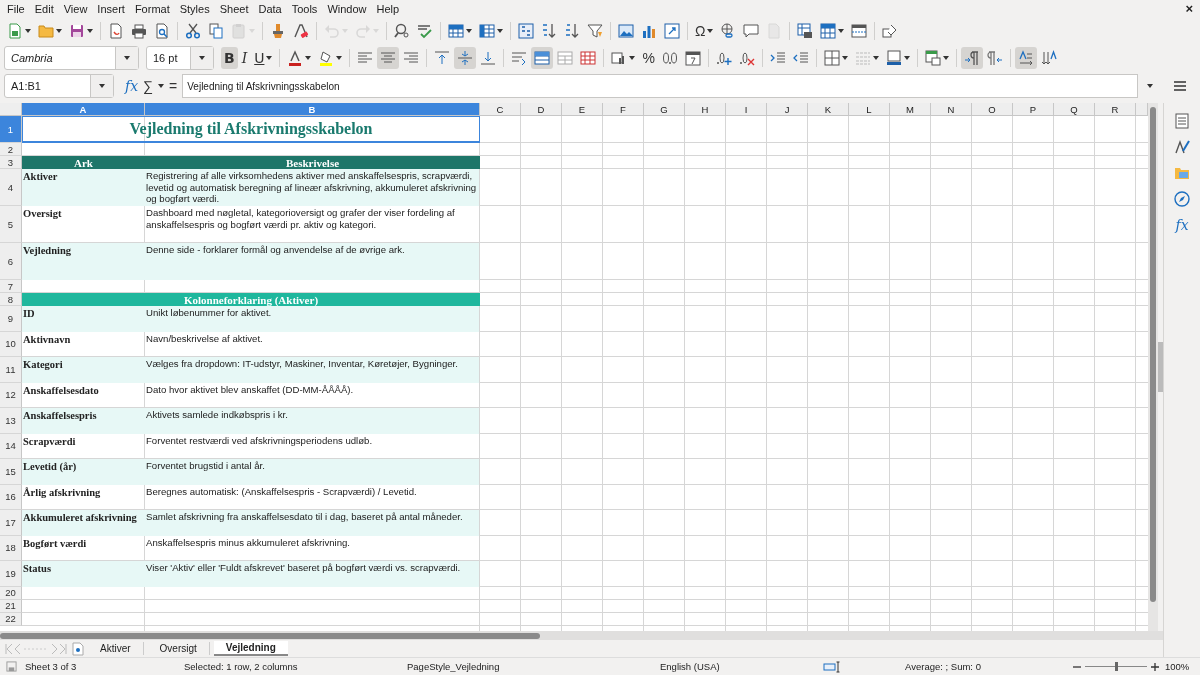 The image size is (1200, 675). Describe the element at coordinates (1074, 109) in the screenshot. I see `column-header: Q` at that location.